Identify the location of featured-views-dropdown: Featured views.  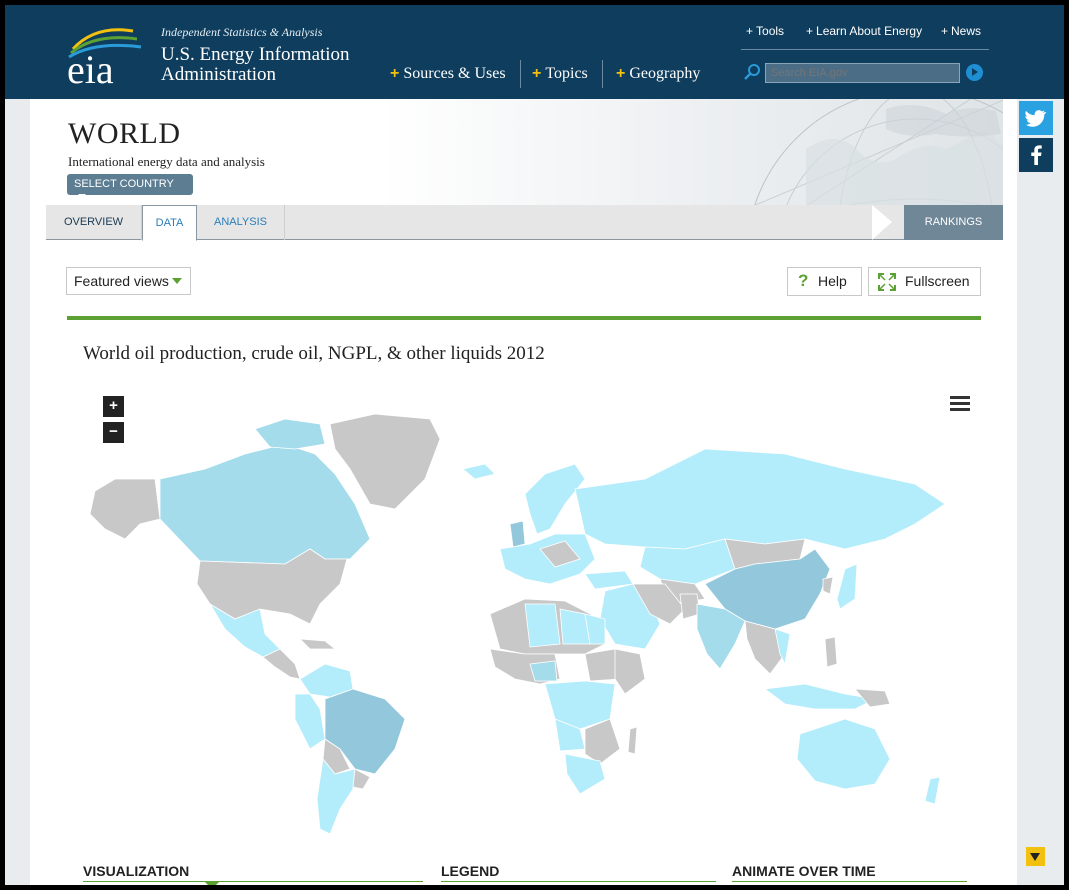
(128, 281).